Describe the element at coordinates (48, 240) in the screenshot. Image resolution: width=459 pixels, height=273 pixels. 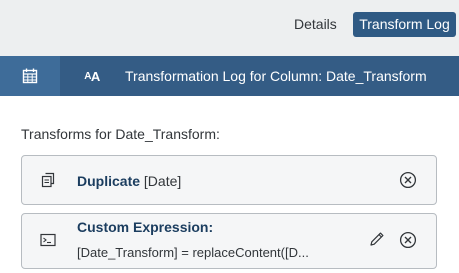
I see `expression-icon` at that location.